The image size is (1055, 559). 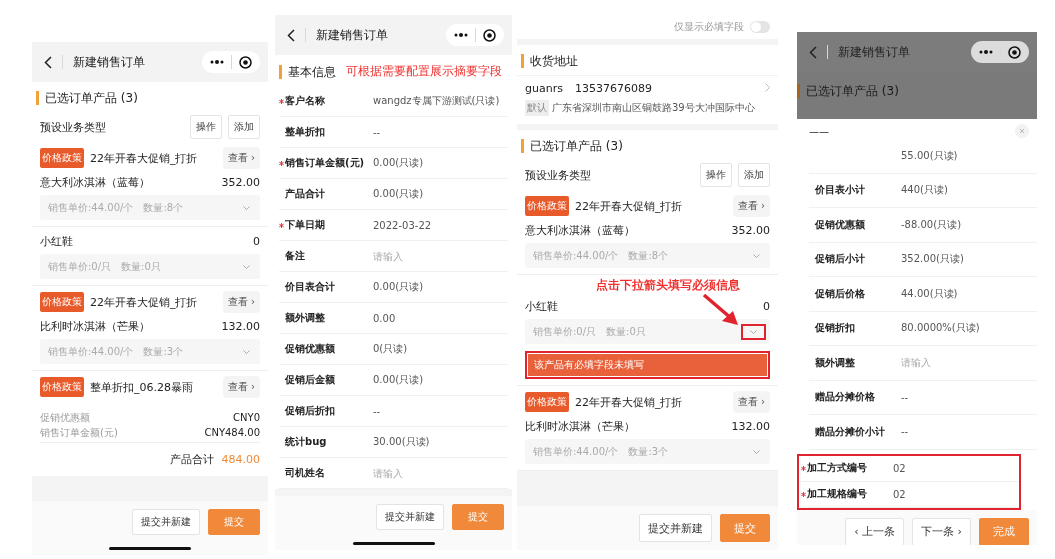 What do you see at coordinates (766, 306) in the screenshot?
I see `product-amount: 0` at bounding box center [766, 306].